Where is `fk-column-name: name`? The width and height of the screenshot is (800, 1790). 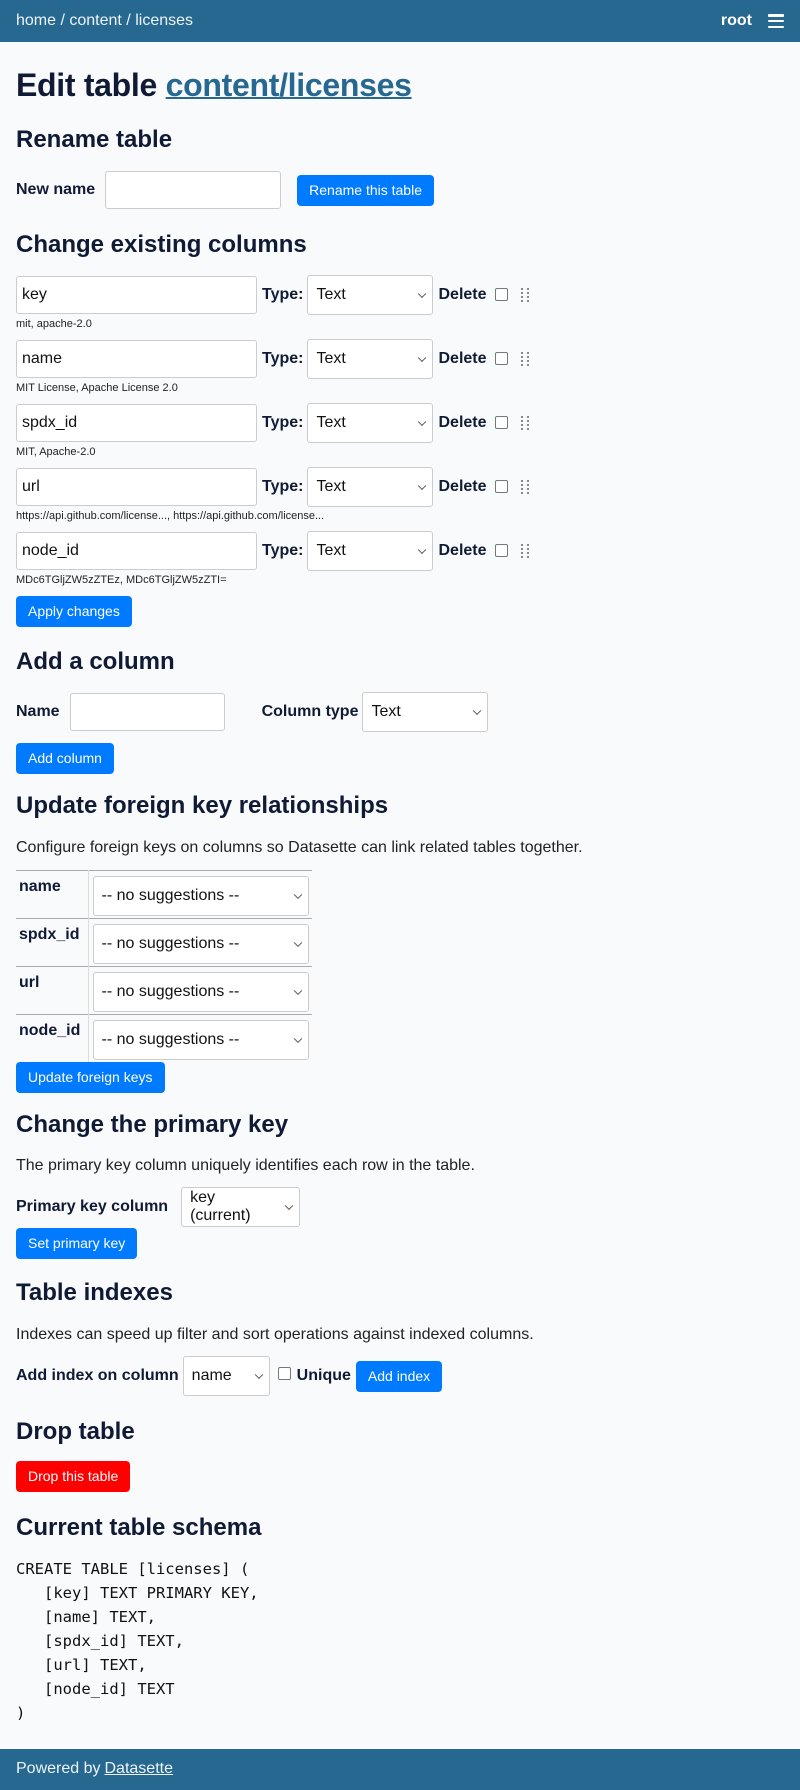
fk-column-name: name is located at coordinates (52, 894).